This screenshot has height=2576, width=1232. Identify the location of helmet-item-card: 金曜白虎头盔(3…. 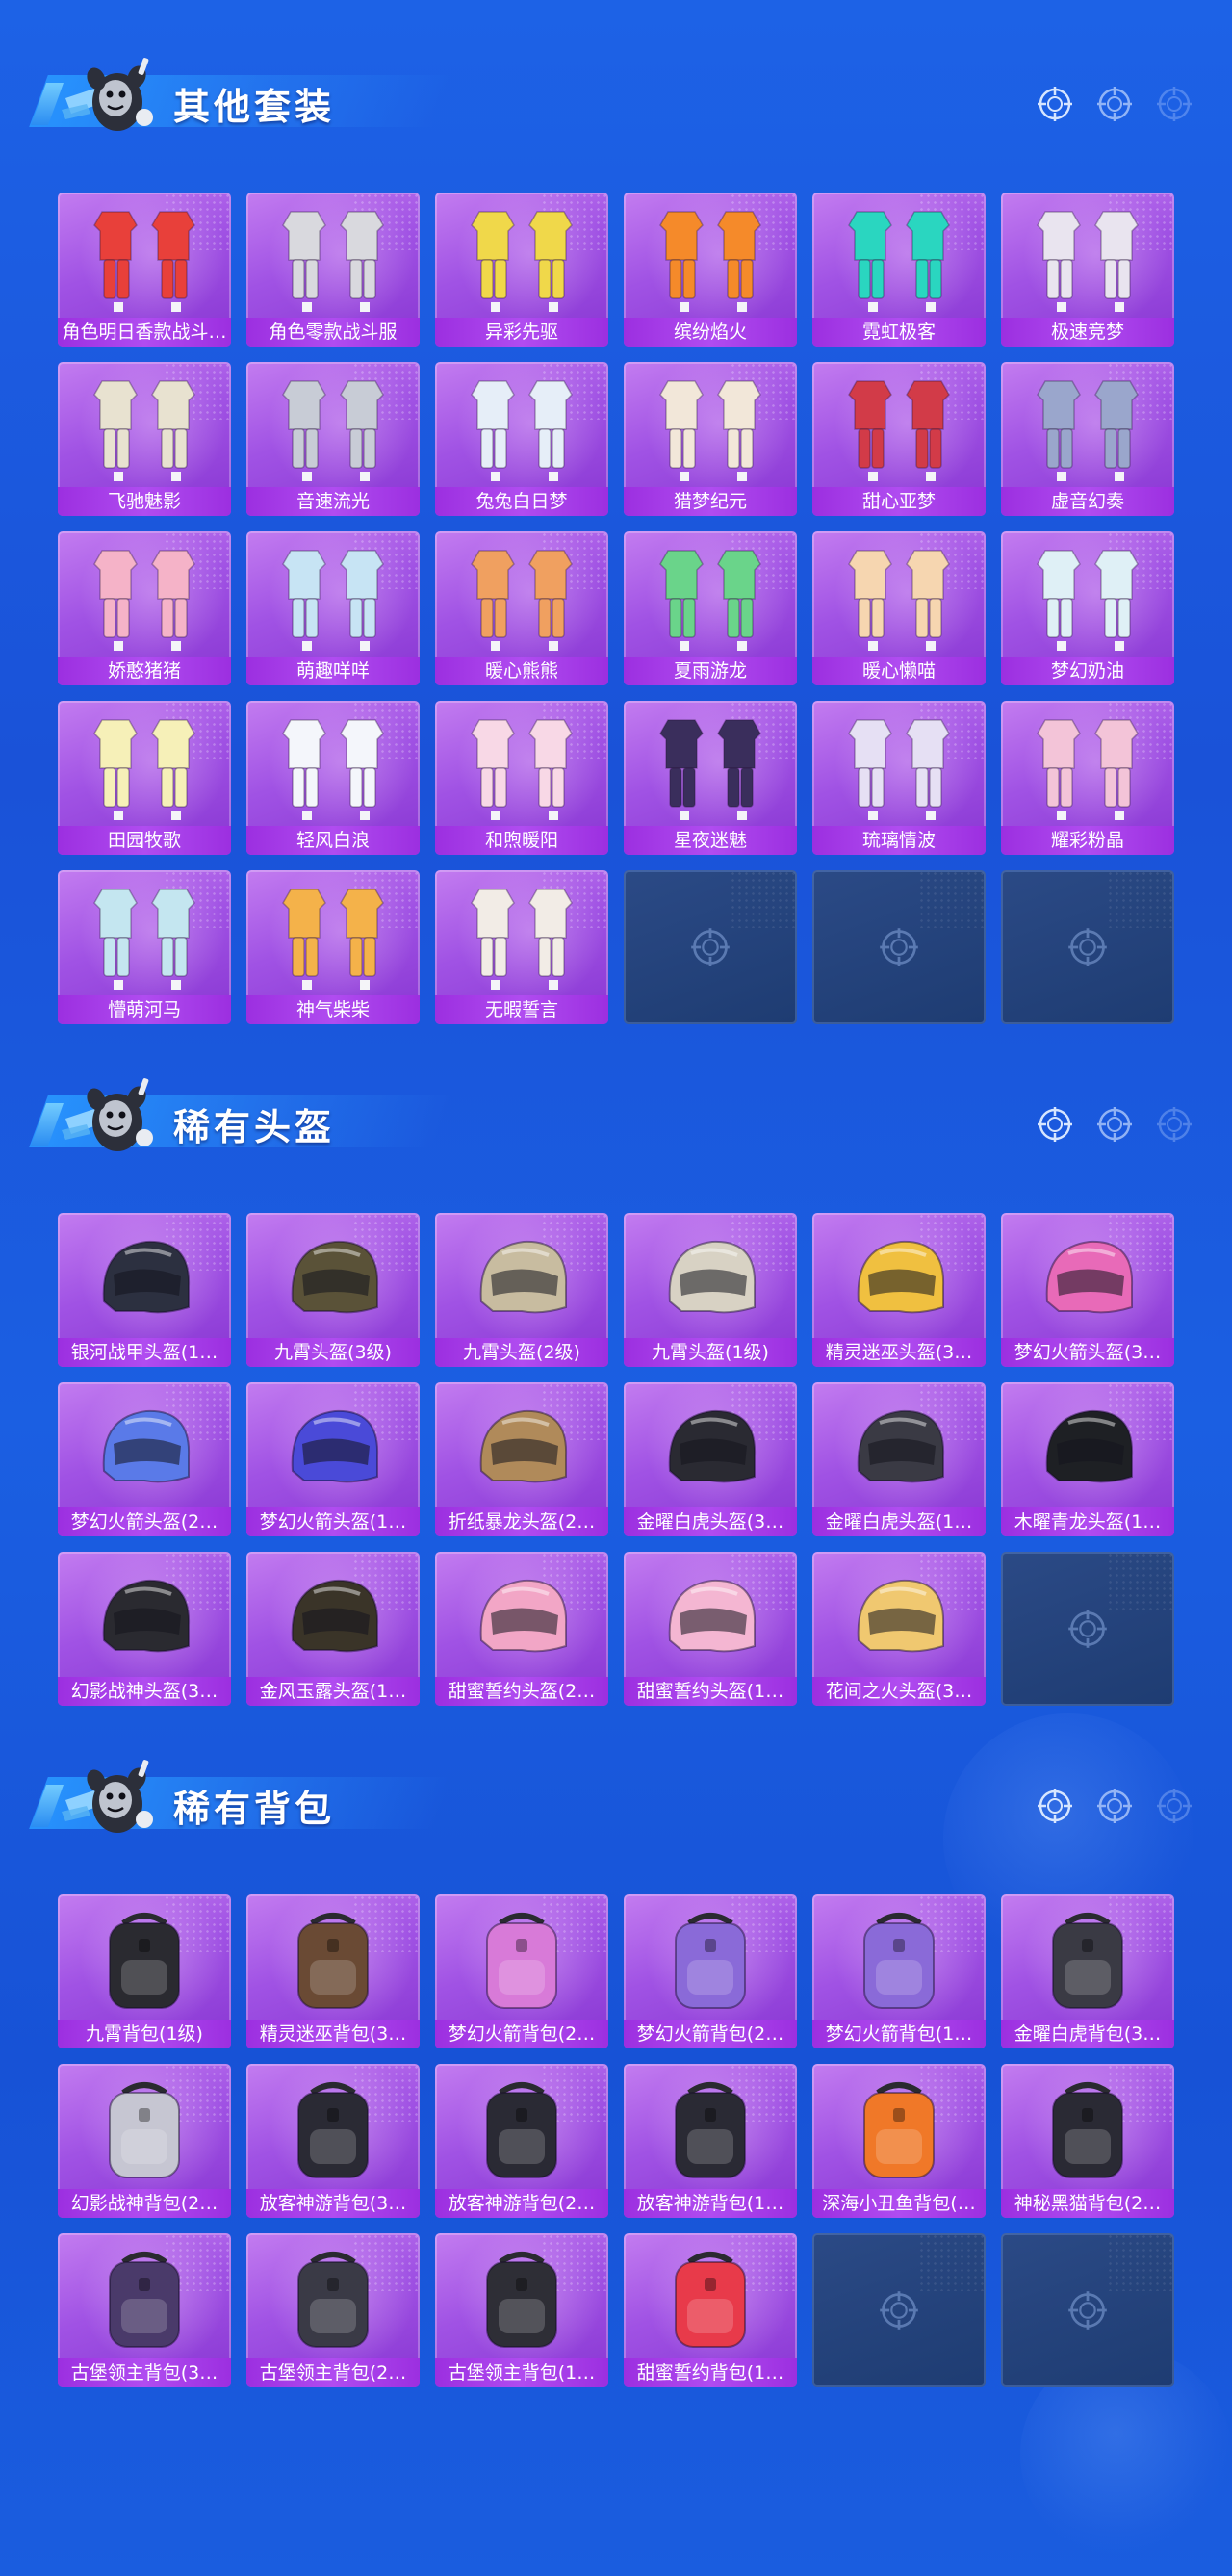
(710, 1459).